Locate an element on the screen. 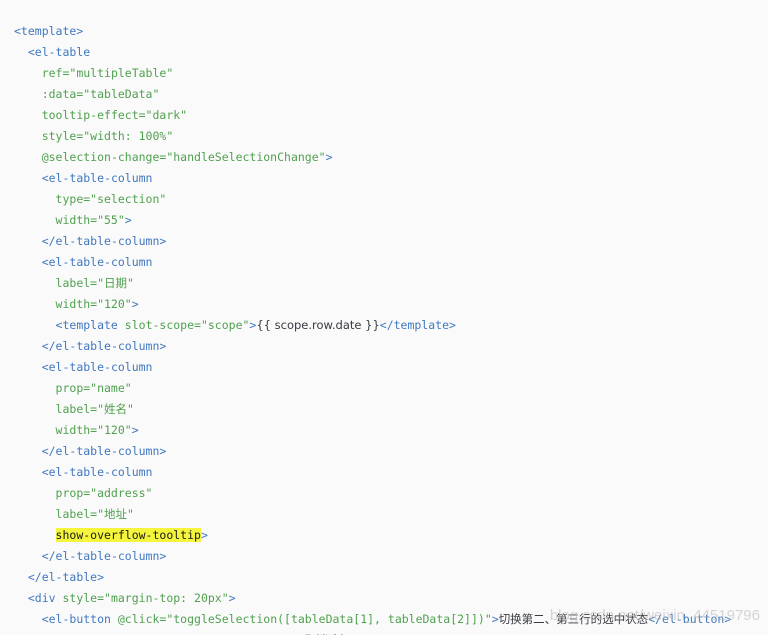 The height and width of the screenshot is (635, 768). highlighted-token: show-overflow-tooltip is located at coordinates (128, 535).